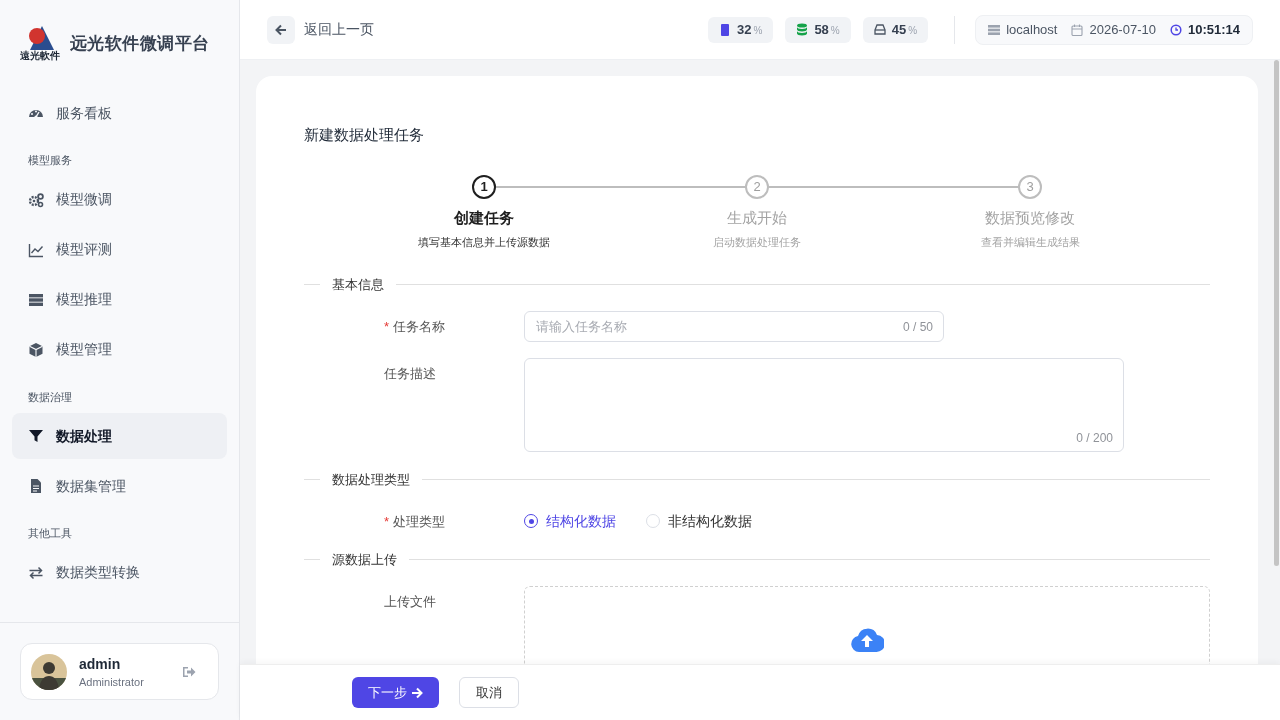 This screenshot has width=1280, height=720. What do you see at coordinates (119, 436) in the screenshot?
I see `nav-item: 数据处理` at bounding box center [119, 436].